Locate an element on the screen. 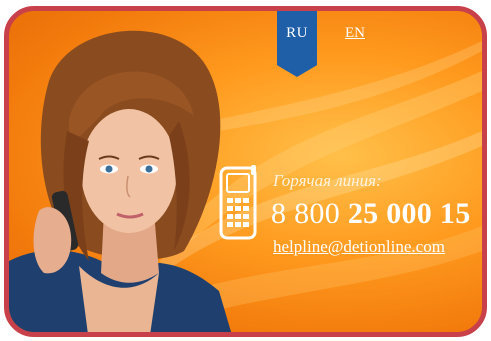  lang-en-link: EN is located at coordinates (355, 33).